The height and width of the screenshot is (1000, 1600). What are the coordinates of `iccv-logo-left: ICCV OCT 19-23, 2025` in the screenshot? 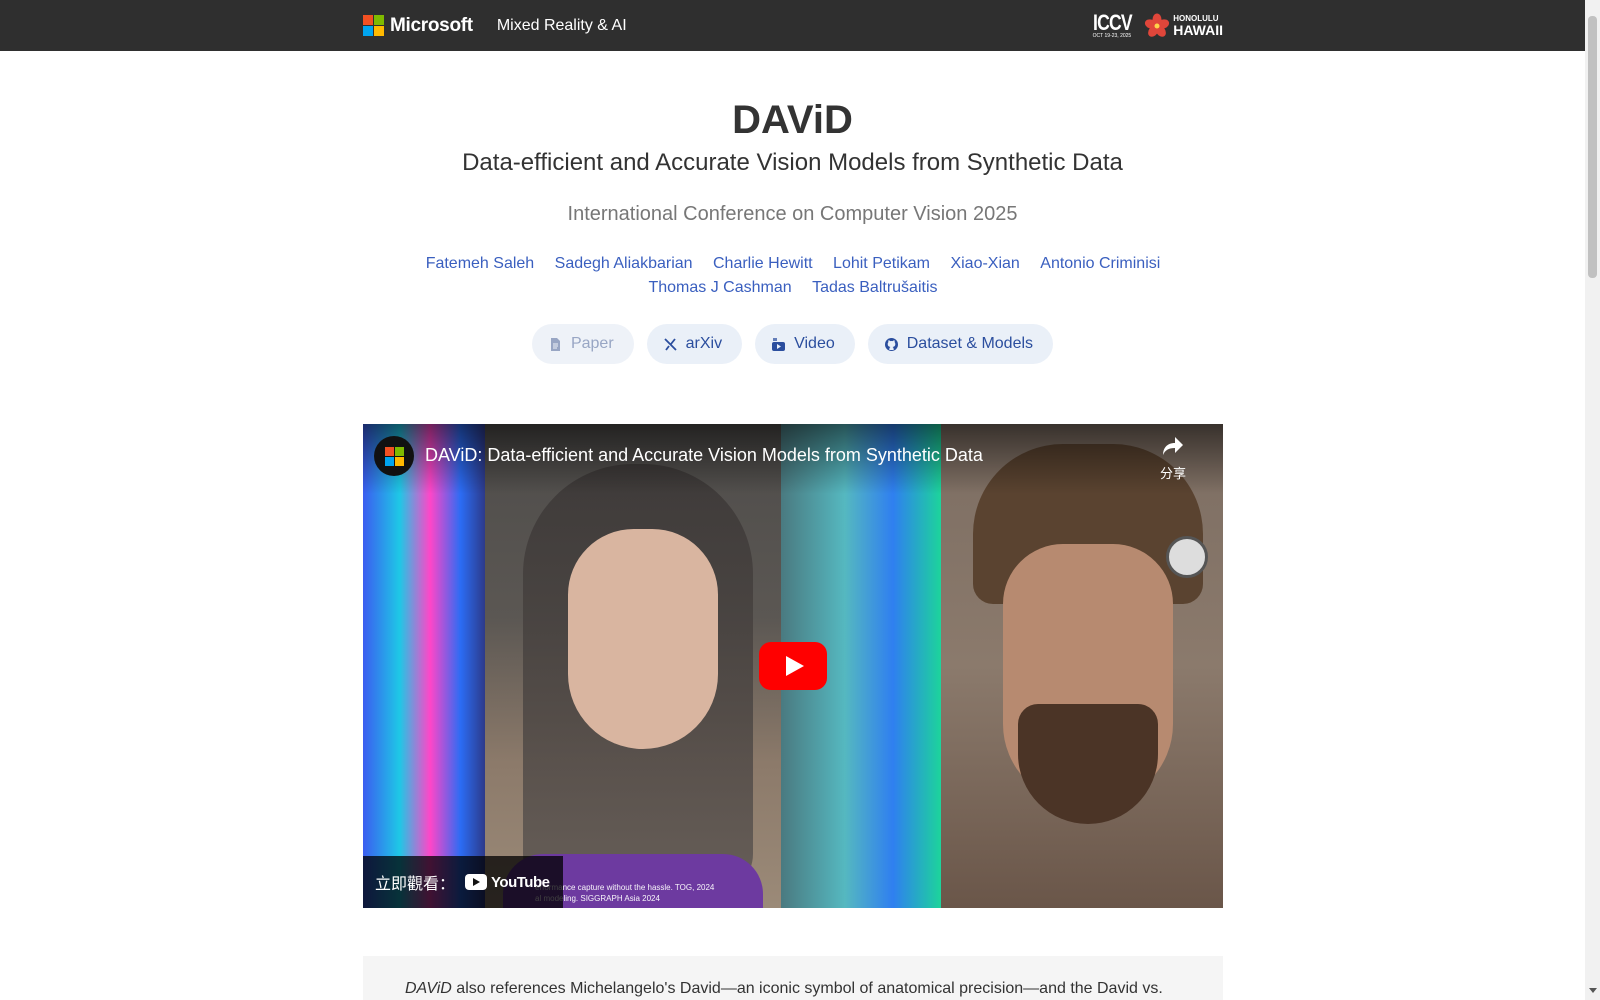 It's located at (1117, 25).